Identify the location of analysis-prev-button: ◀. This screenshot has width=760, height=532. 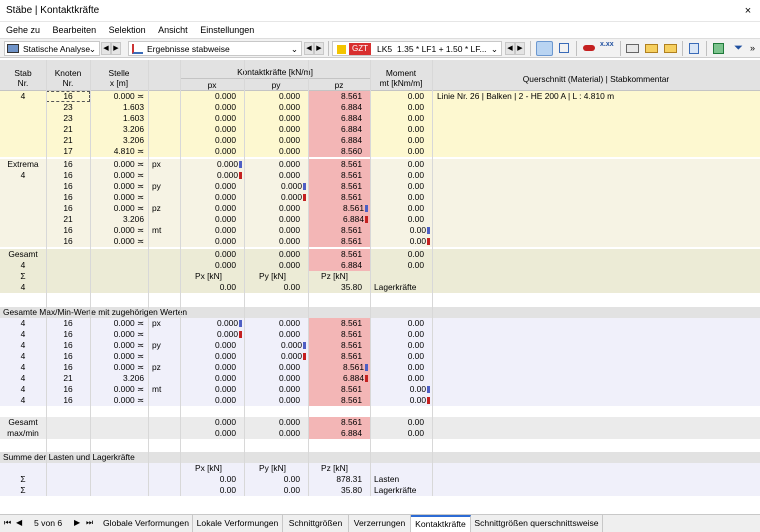
(106, 48).